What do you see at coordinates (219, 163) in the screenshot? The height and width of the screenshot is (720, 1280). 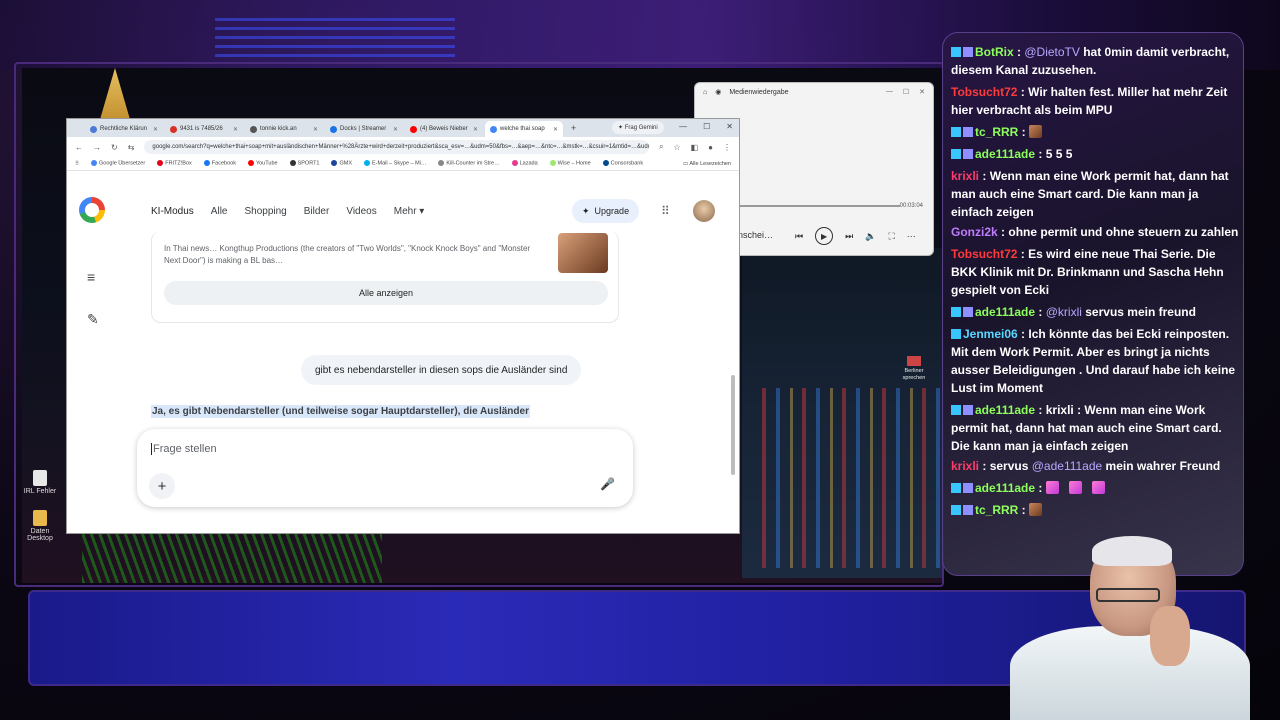 I see `bookmark: Facebook` at bounding box center [219, 163].